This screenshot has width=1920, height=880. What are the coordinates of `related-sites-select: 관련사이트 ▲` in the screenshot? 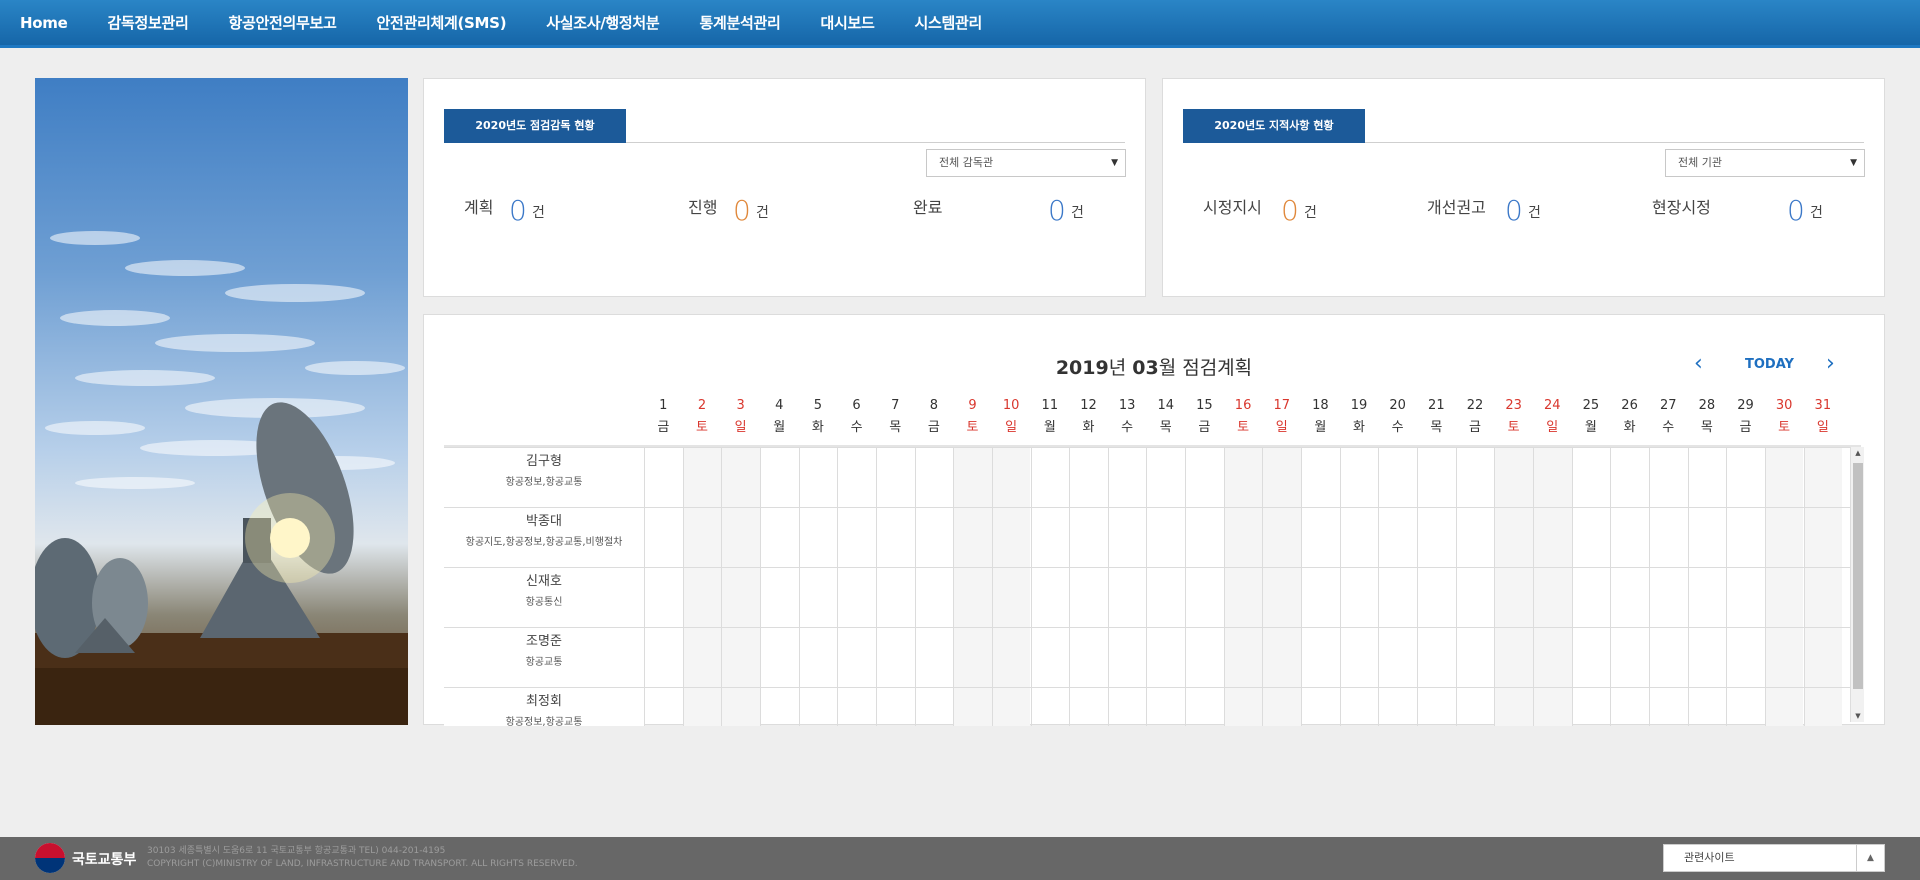 It's located at (1774, 858).